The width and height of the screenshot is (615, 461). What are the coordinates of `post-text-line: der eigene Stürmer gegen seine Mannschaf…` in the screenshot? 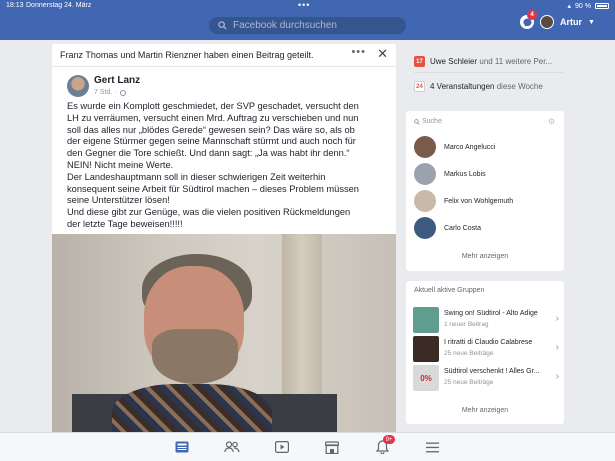 It's located at (211, 141).